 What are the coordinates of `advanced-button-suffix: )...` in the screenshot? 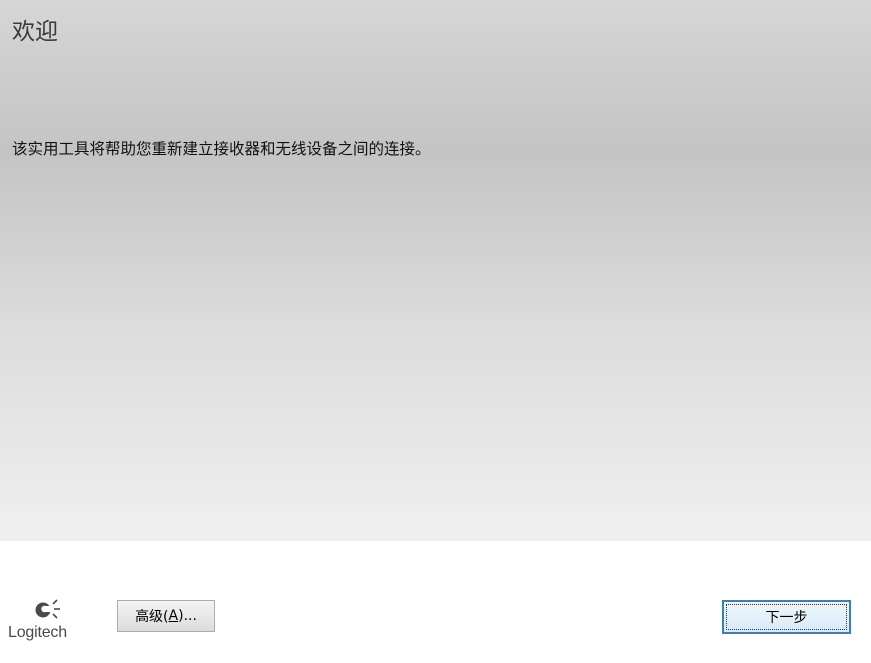 It's located at (187, 616).